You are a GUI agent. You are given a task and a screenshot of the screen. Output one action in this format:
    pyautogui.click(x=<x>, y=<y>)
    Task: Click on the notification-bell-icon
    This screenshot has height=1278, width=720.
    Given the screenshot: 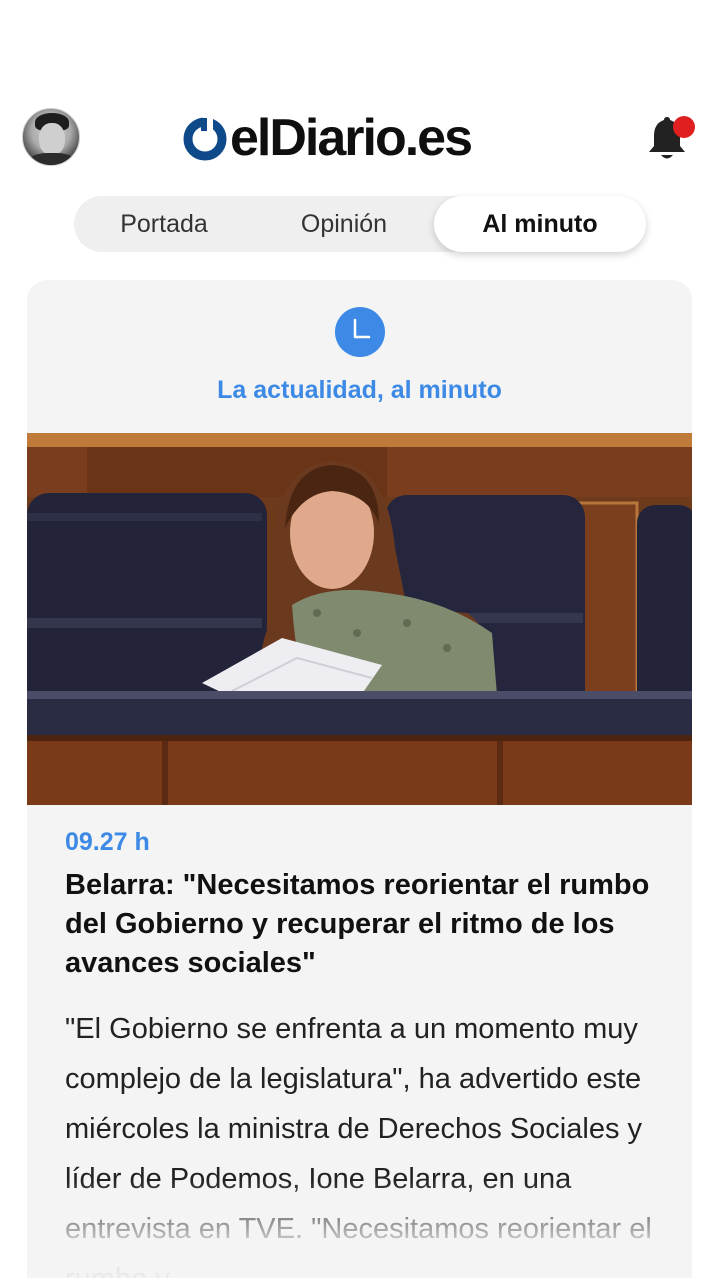 What is the action you would take?
    pyautogui.click(x=670, y=140)
    